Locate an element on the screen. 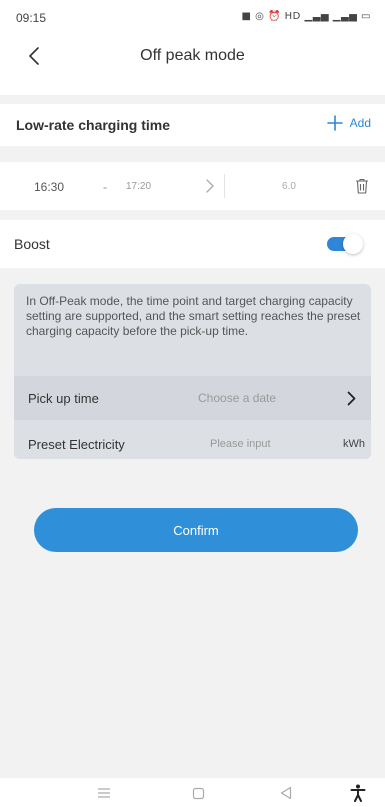 This screenshot has width=385, height=807. status-time: 09:15 is located at coordinates (31, 18).